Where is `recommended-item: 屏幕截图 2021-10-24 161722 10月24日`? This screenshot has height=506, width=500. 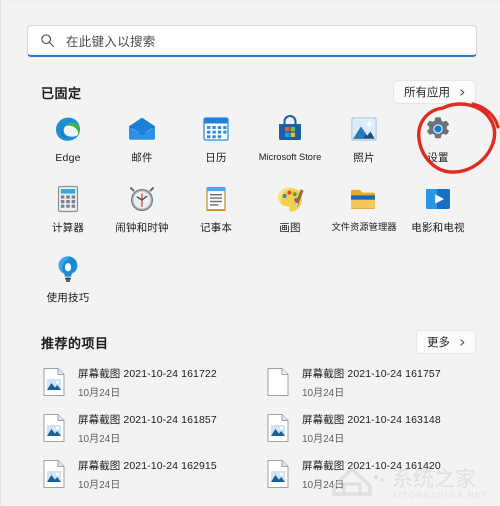
recommended-item: 屏幕截图 2021-10-24 161722 10月24日 is located at coordinates (147, 382).